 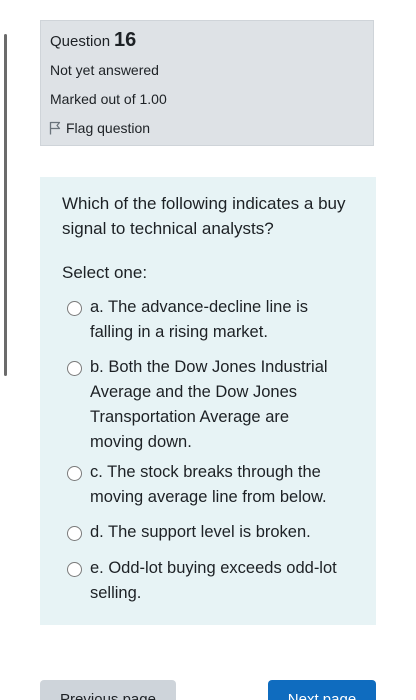 I want to click on marks-info: Marked out of 1.00, so click(x=108, y=99).